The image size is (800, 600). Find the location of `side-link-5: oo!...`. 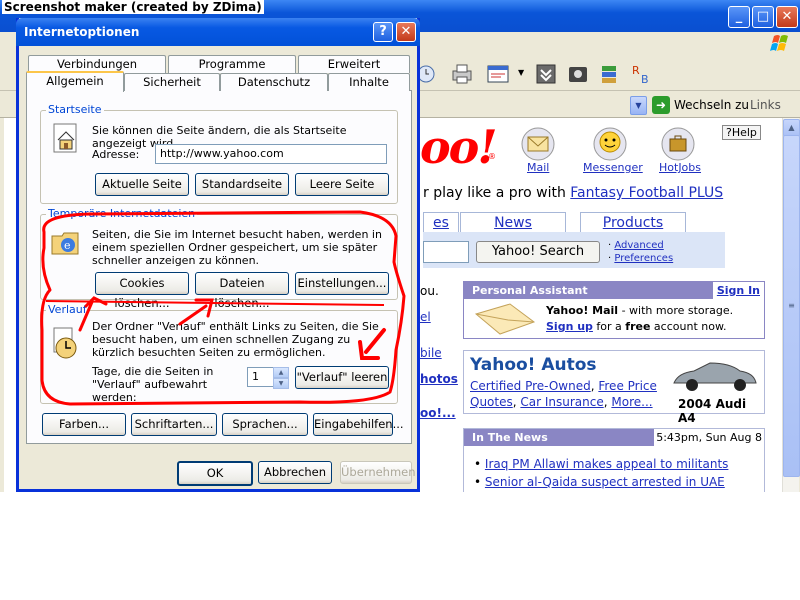

side-link-5: oo!... is located at coordinates (438, 413).